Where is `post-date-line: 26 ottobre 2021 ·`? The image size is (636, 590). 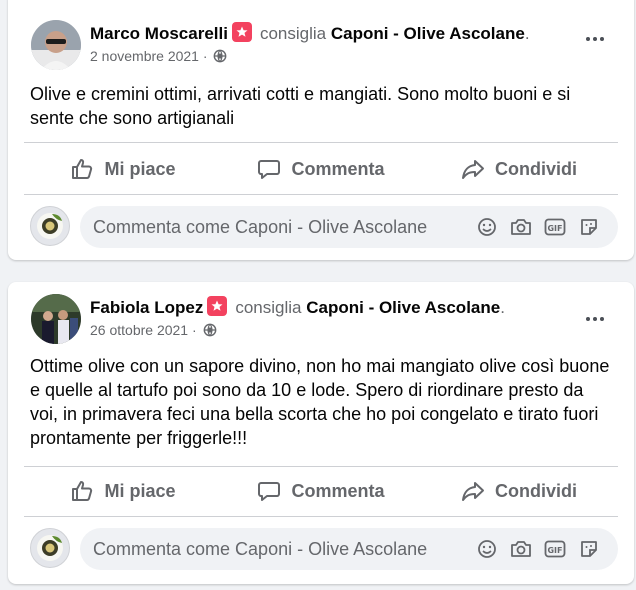 post-date-line: 26 ottobre 2021 · is located at coordinates (153, 331).